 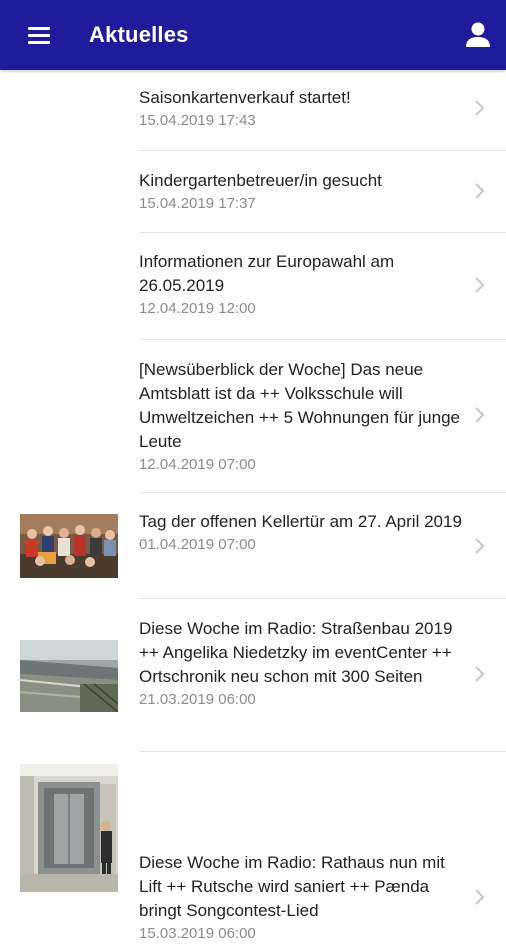 I want to click on hamburger-menu-icon, so click(x=41, y=36).